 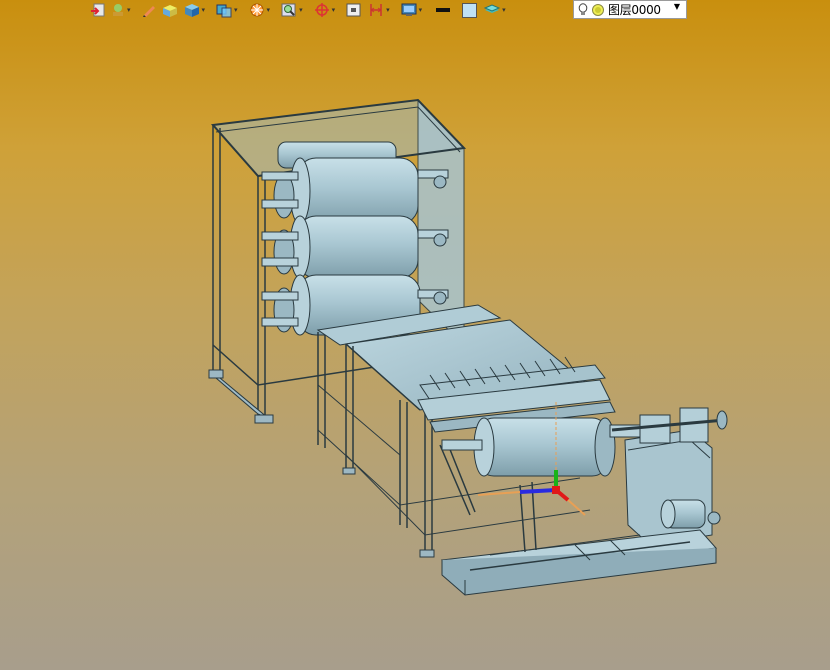 What do you see at coordinates (376, 10) in the screenshot?
I see `dimension-icon` at bounding box center [376, 10].